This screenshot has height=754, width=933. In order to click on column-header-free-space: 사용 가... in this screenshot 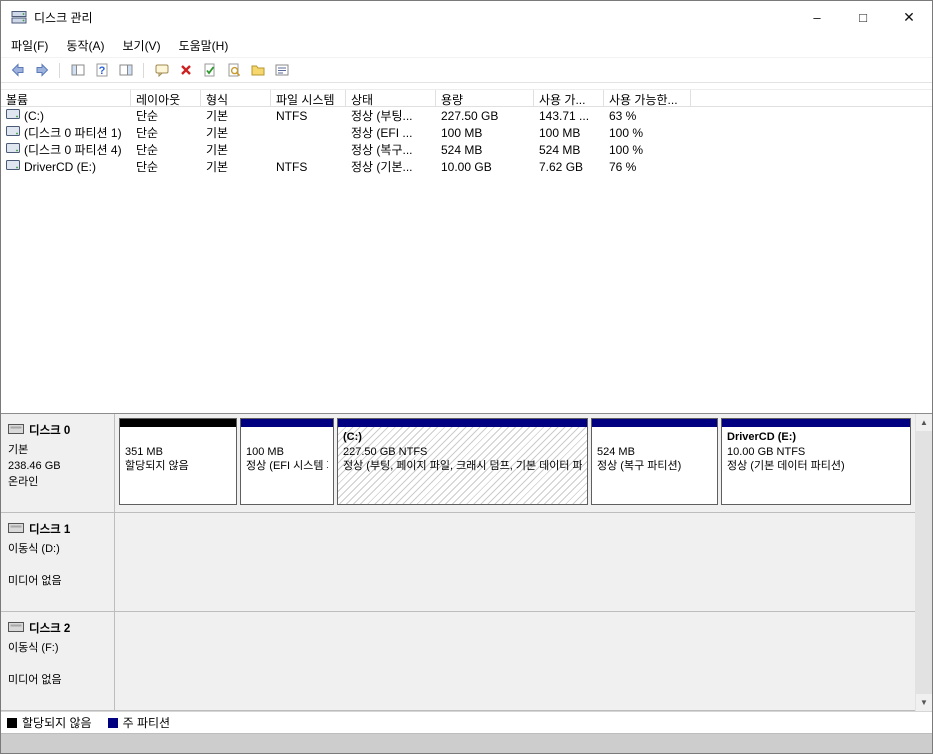, I will do `click(569, 98)`.